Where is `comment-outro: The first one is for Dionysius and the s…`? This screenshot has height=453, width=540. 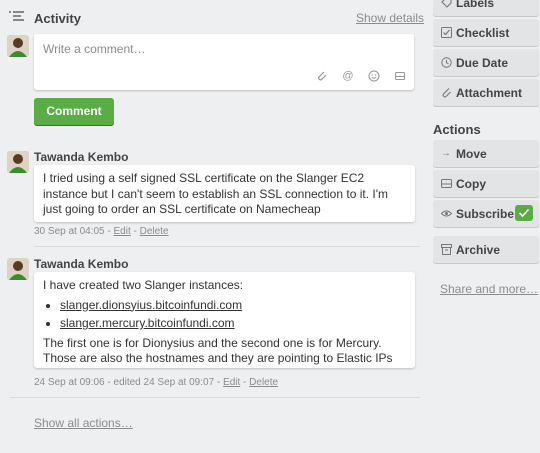 comment-outro: The first one is for Dionysius and the s… is located at coordinates (218, 350).